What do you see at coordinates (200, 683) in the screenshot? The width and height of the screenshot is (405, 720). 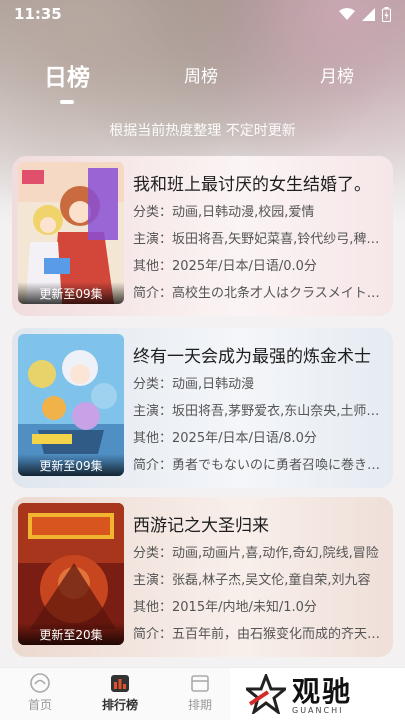 I see `schedule-icon` at bounding box center [200, 683].